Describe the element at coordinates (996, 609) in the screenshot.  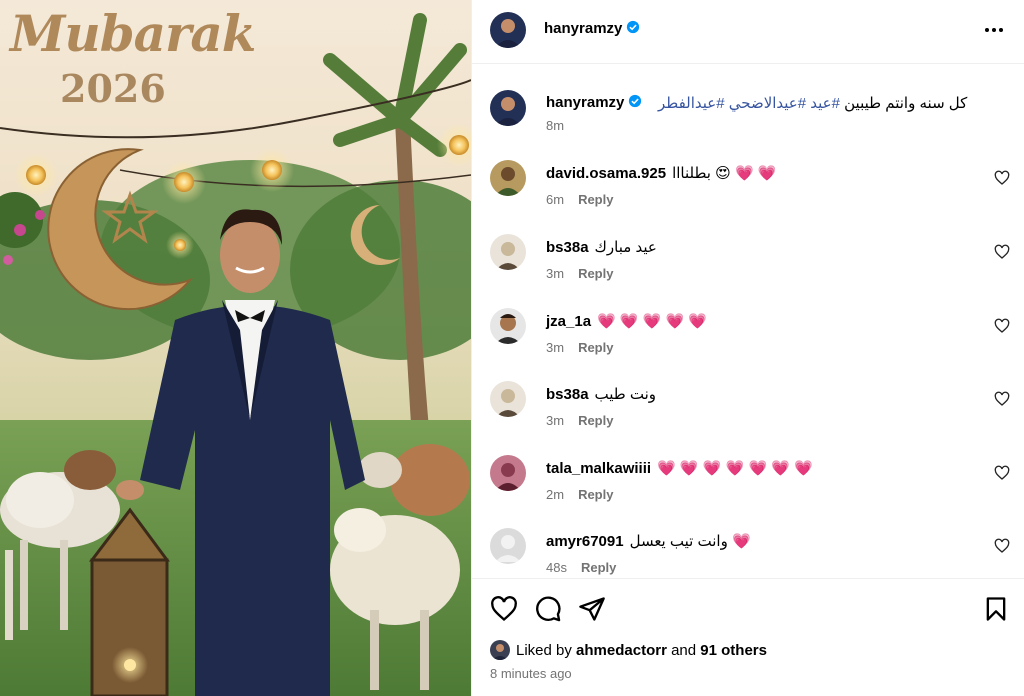
I see `bookmark-save-icon` at that location.